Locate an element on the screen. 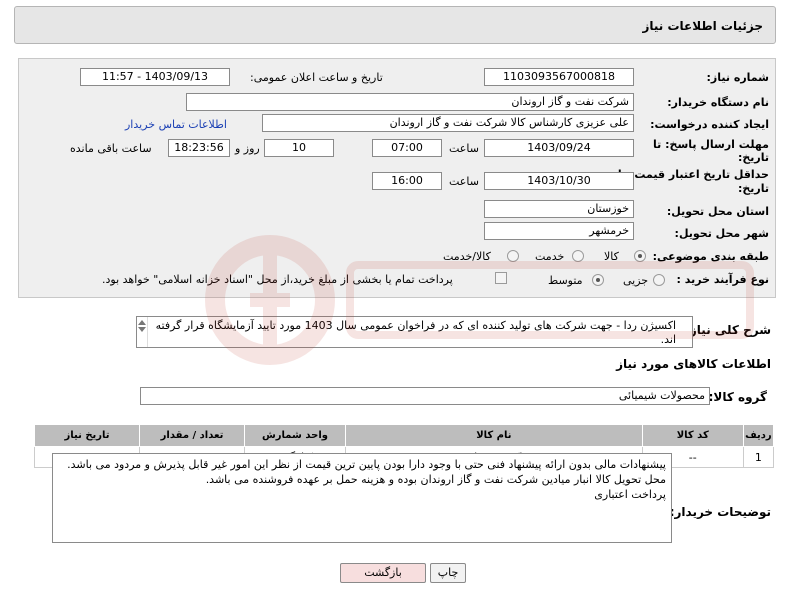 Image resolution: width=789 pixels, height=598 pixels. buyer-note-line-3: پرداخت اعتباری is located at coordinates (630, 494).